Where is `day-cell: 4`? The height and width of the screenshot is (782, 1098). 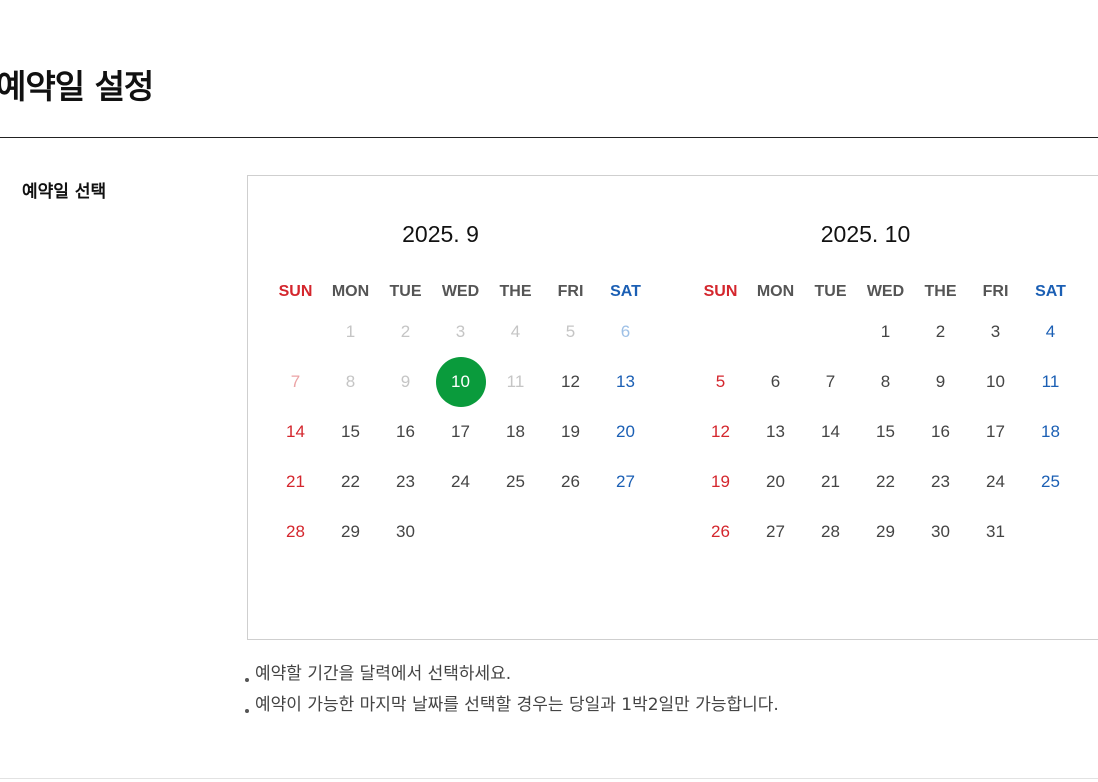
day-cell: 4 is located at coordinates (1050, 332).